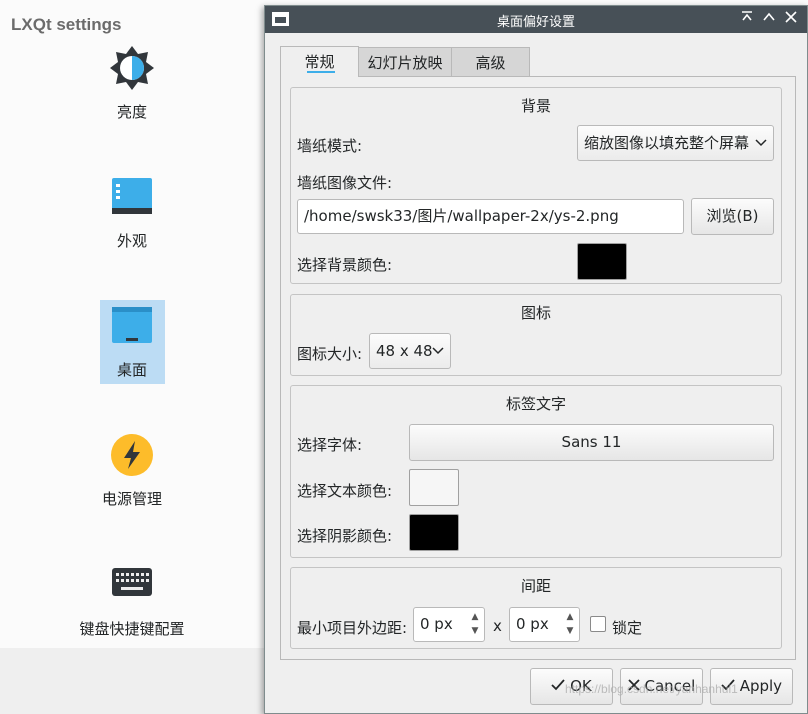 The height and width of the screenshot is (714, 808). Describe the element at coordinates (131, 112) in the screenshot. I see `category-label: 亮度` at that location.